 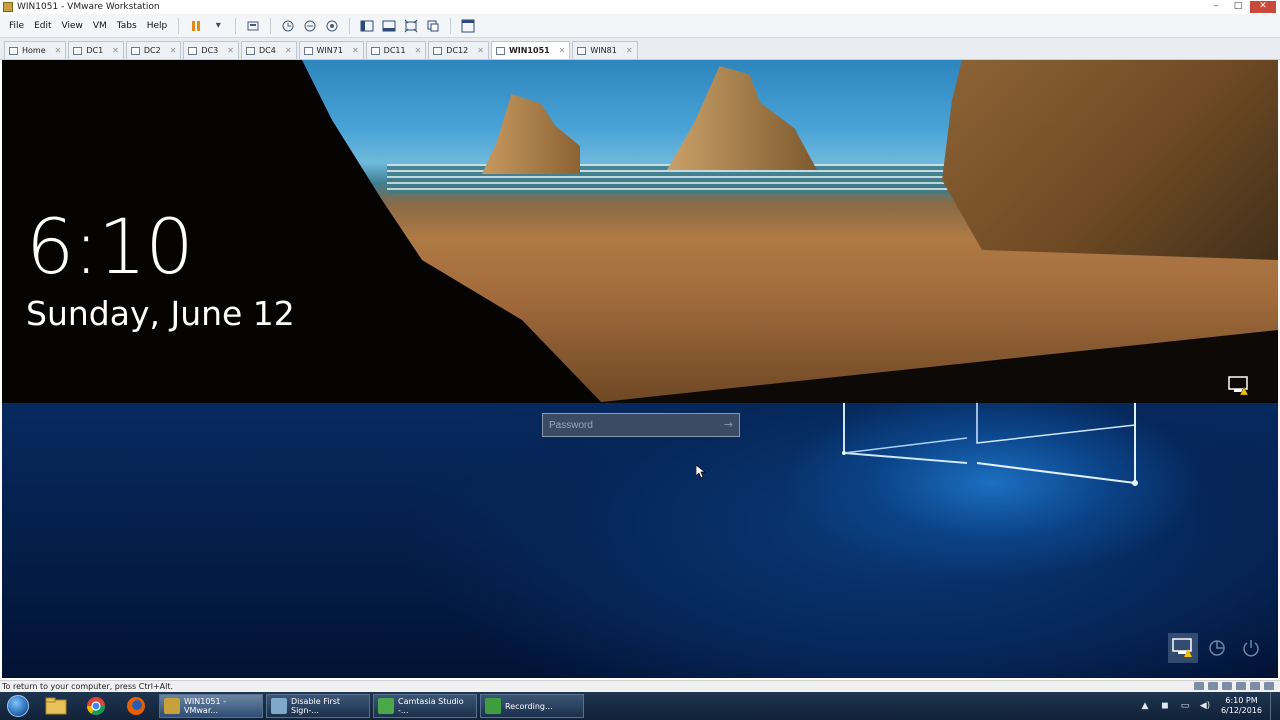 What do you see at coordinates (288, 26) in the screenshot?
I see `snapshot-icon` at bounding box center [288, 26].